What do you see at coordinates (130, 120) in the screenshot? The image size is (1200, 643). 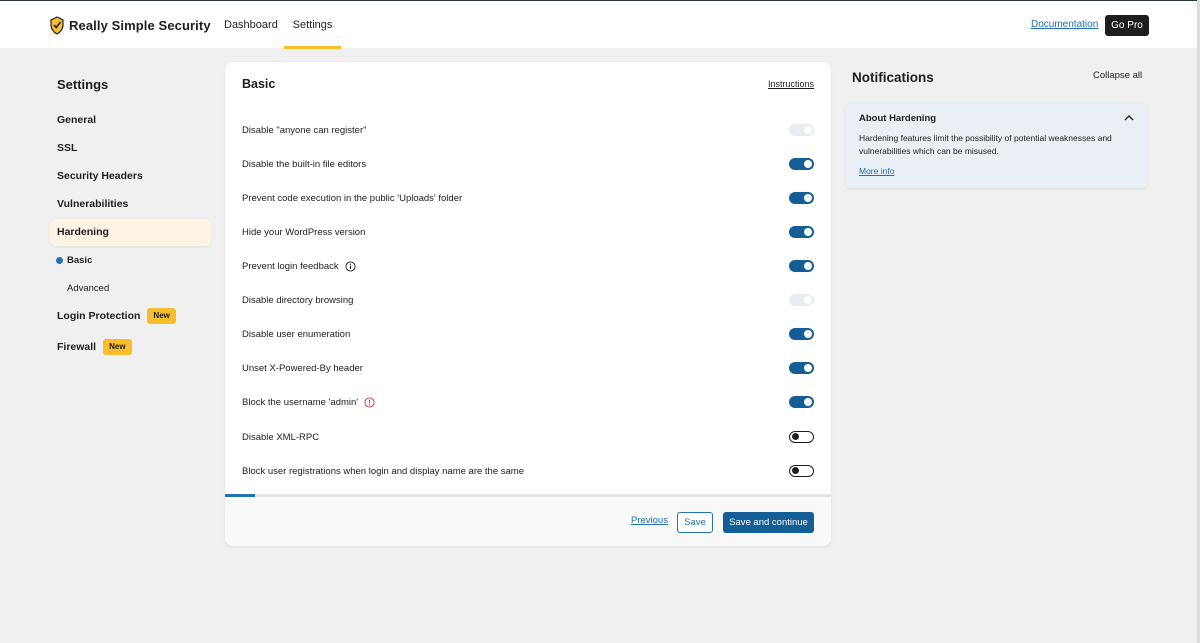 I see `sidebar-item-general: General` at bounding box center [130, 120].